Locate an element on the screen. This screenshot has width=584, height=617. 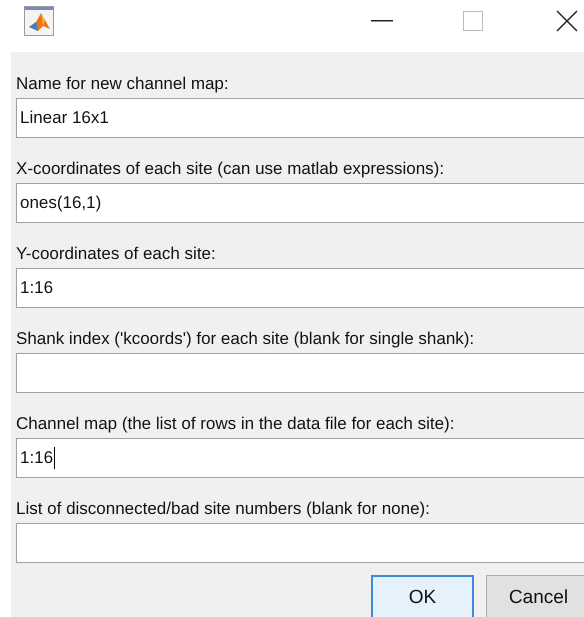
field-label: Channel map (the list of rows in the data file for each site): is located at coordinates (236, 424).